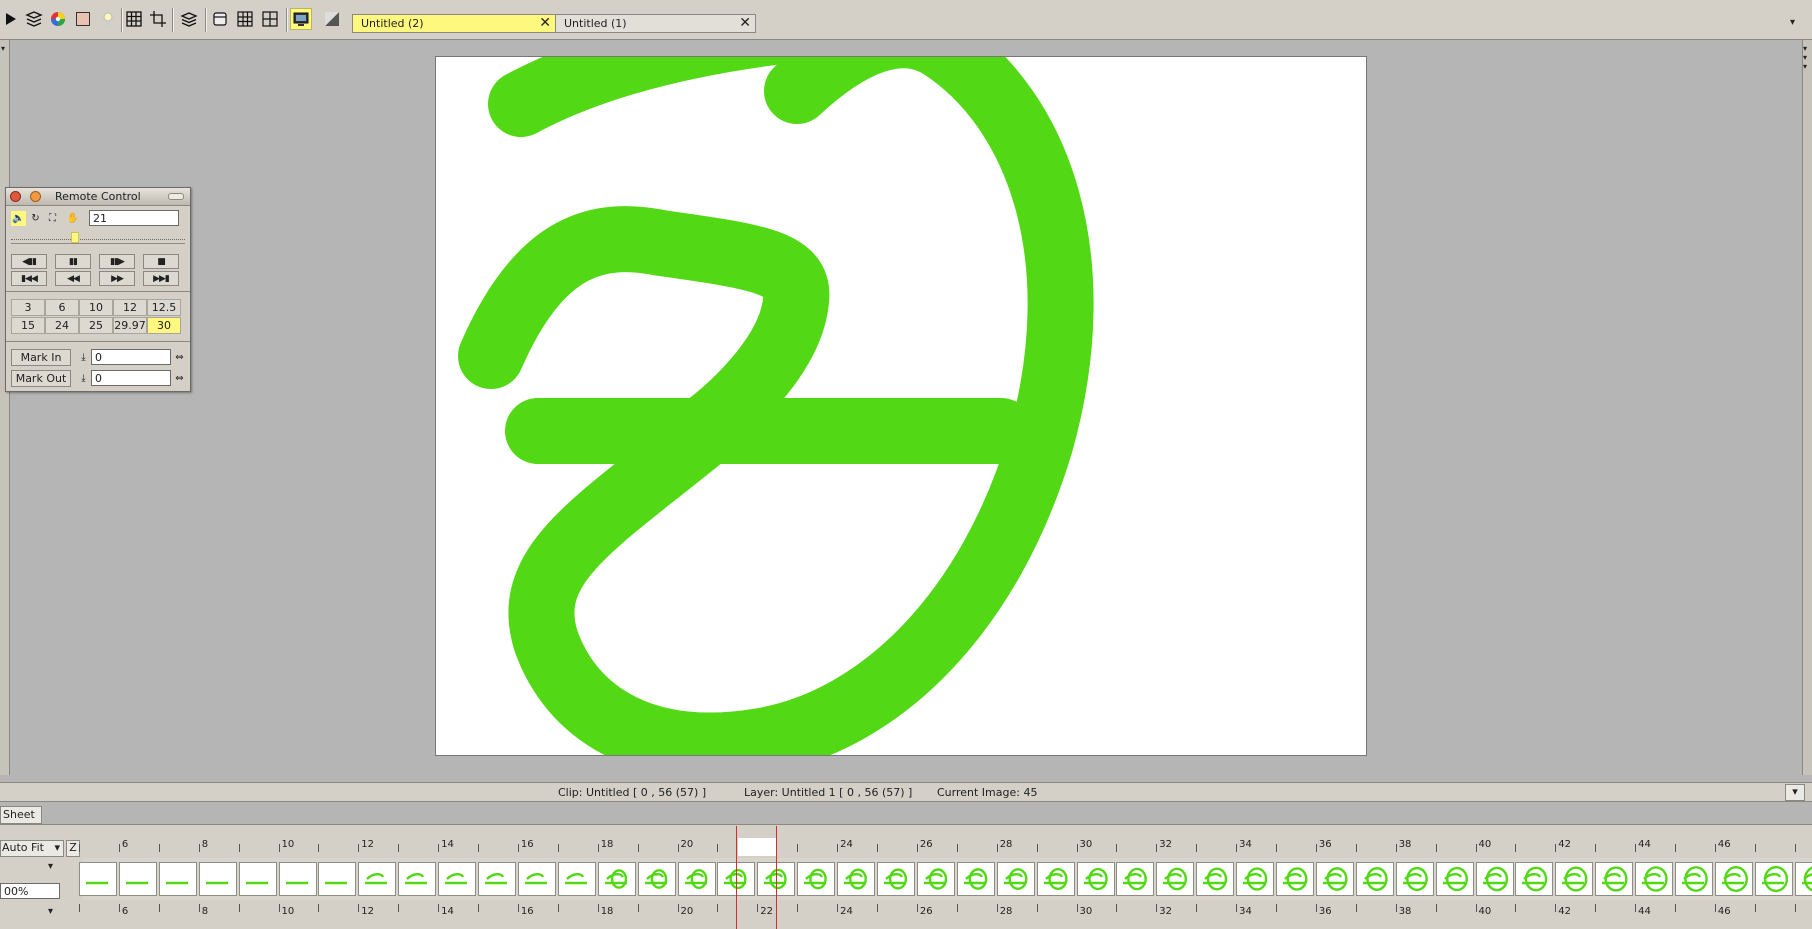 The height and width of the screenshot is (929, 1812). What do you see at coordinates (96, 325) in the screenshot?
I see `fps-25-button: 25` at bounding box center [96, 325].